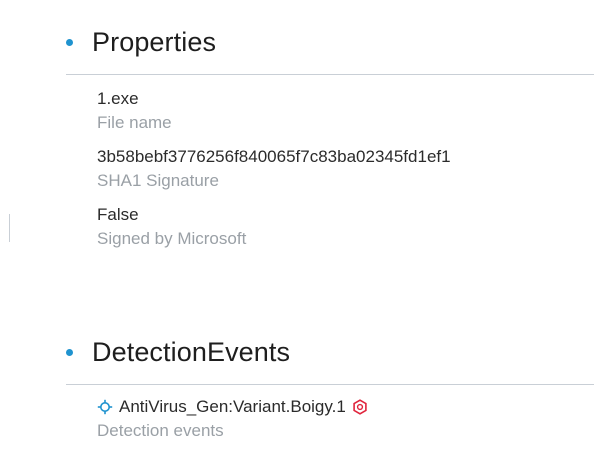  I want to click on detection-event-link: AntiVirus_Gen:Variant.Boigy.1, so click(232, 407).